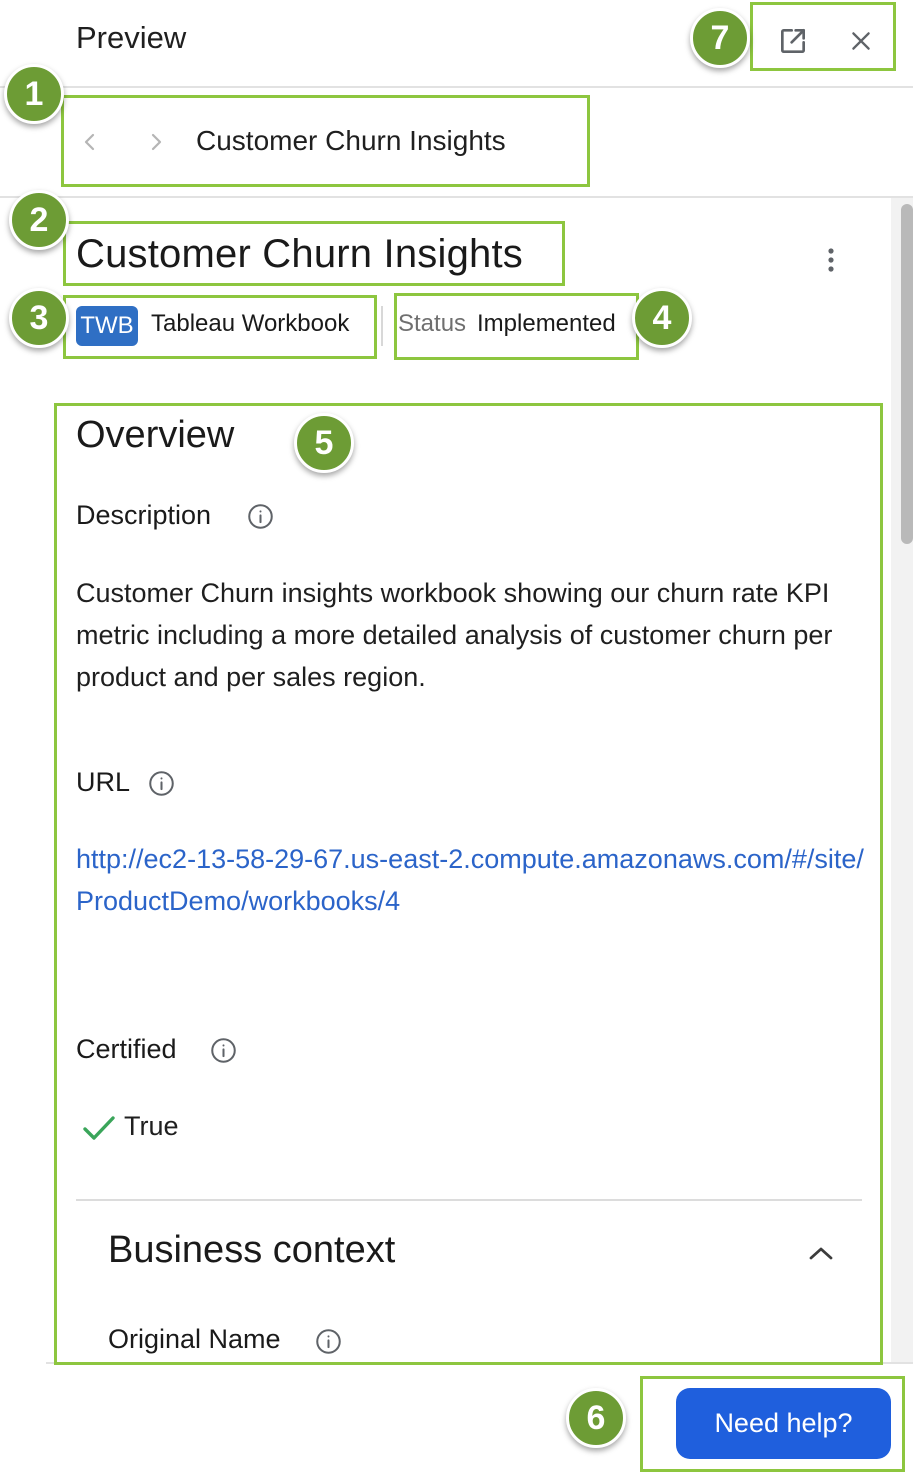 The width and height of the screenshot is (913, 1474). What do you see at coordinates (662, 318) in the screenshot?
I see `callout-badge-4: 4` at bounding box center [662, 318].